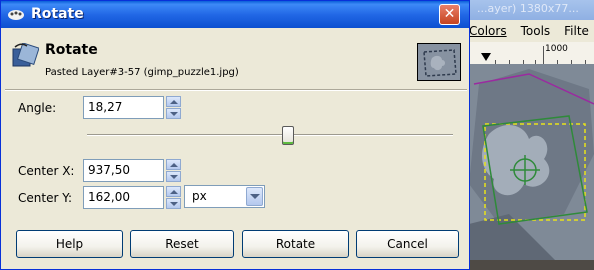  Describe the element at coordinates (236, 90) in the screenshot. I see `header-separator` at that location.